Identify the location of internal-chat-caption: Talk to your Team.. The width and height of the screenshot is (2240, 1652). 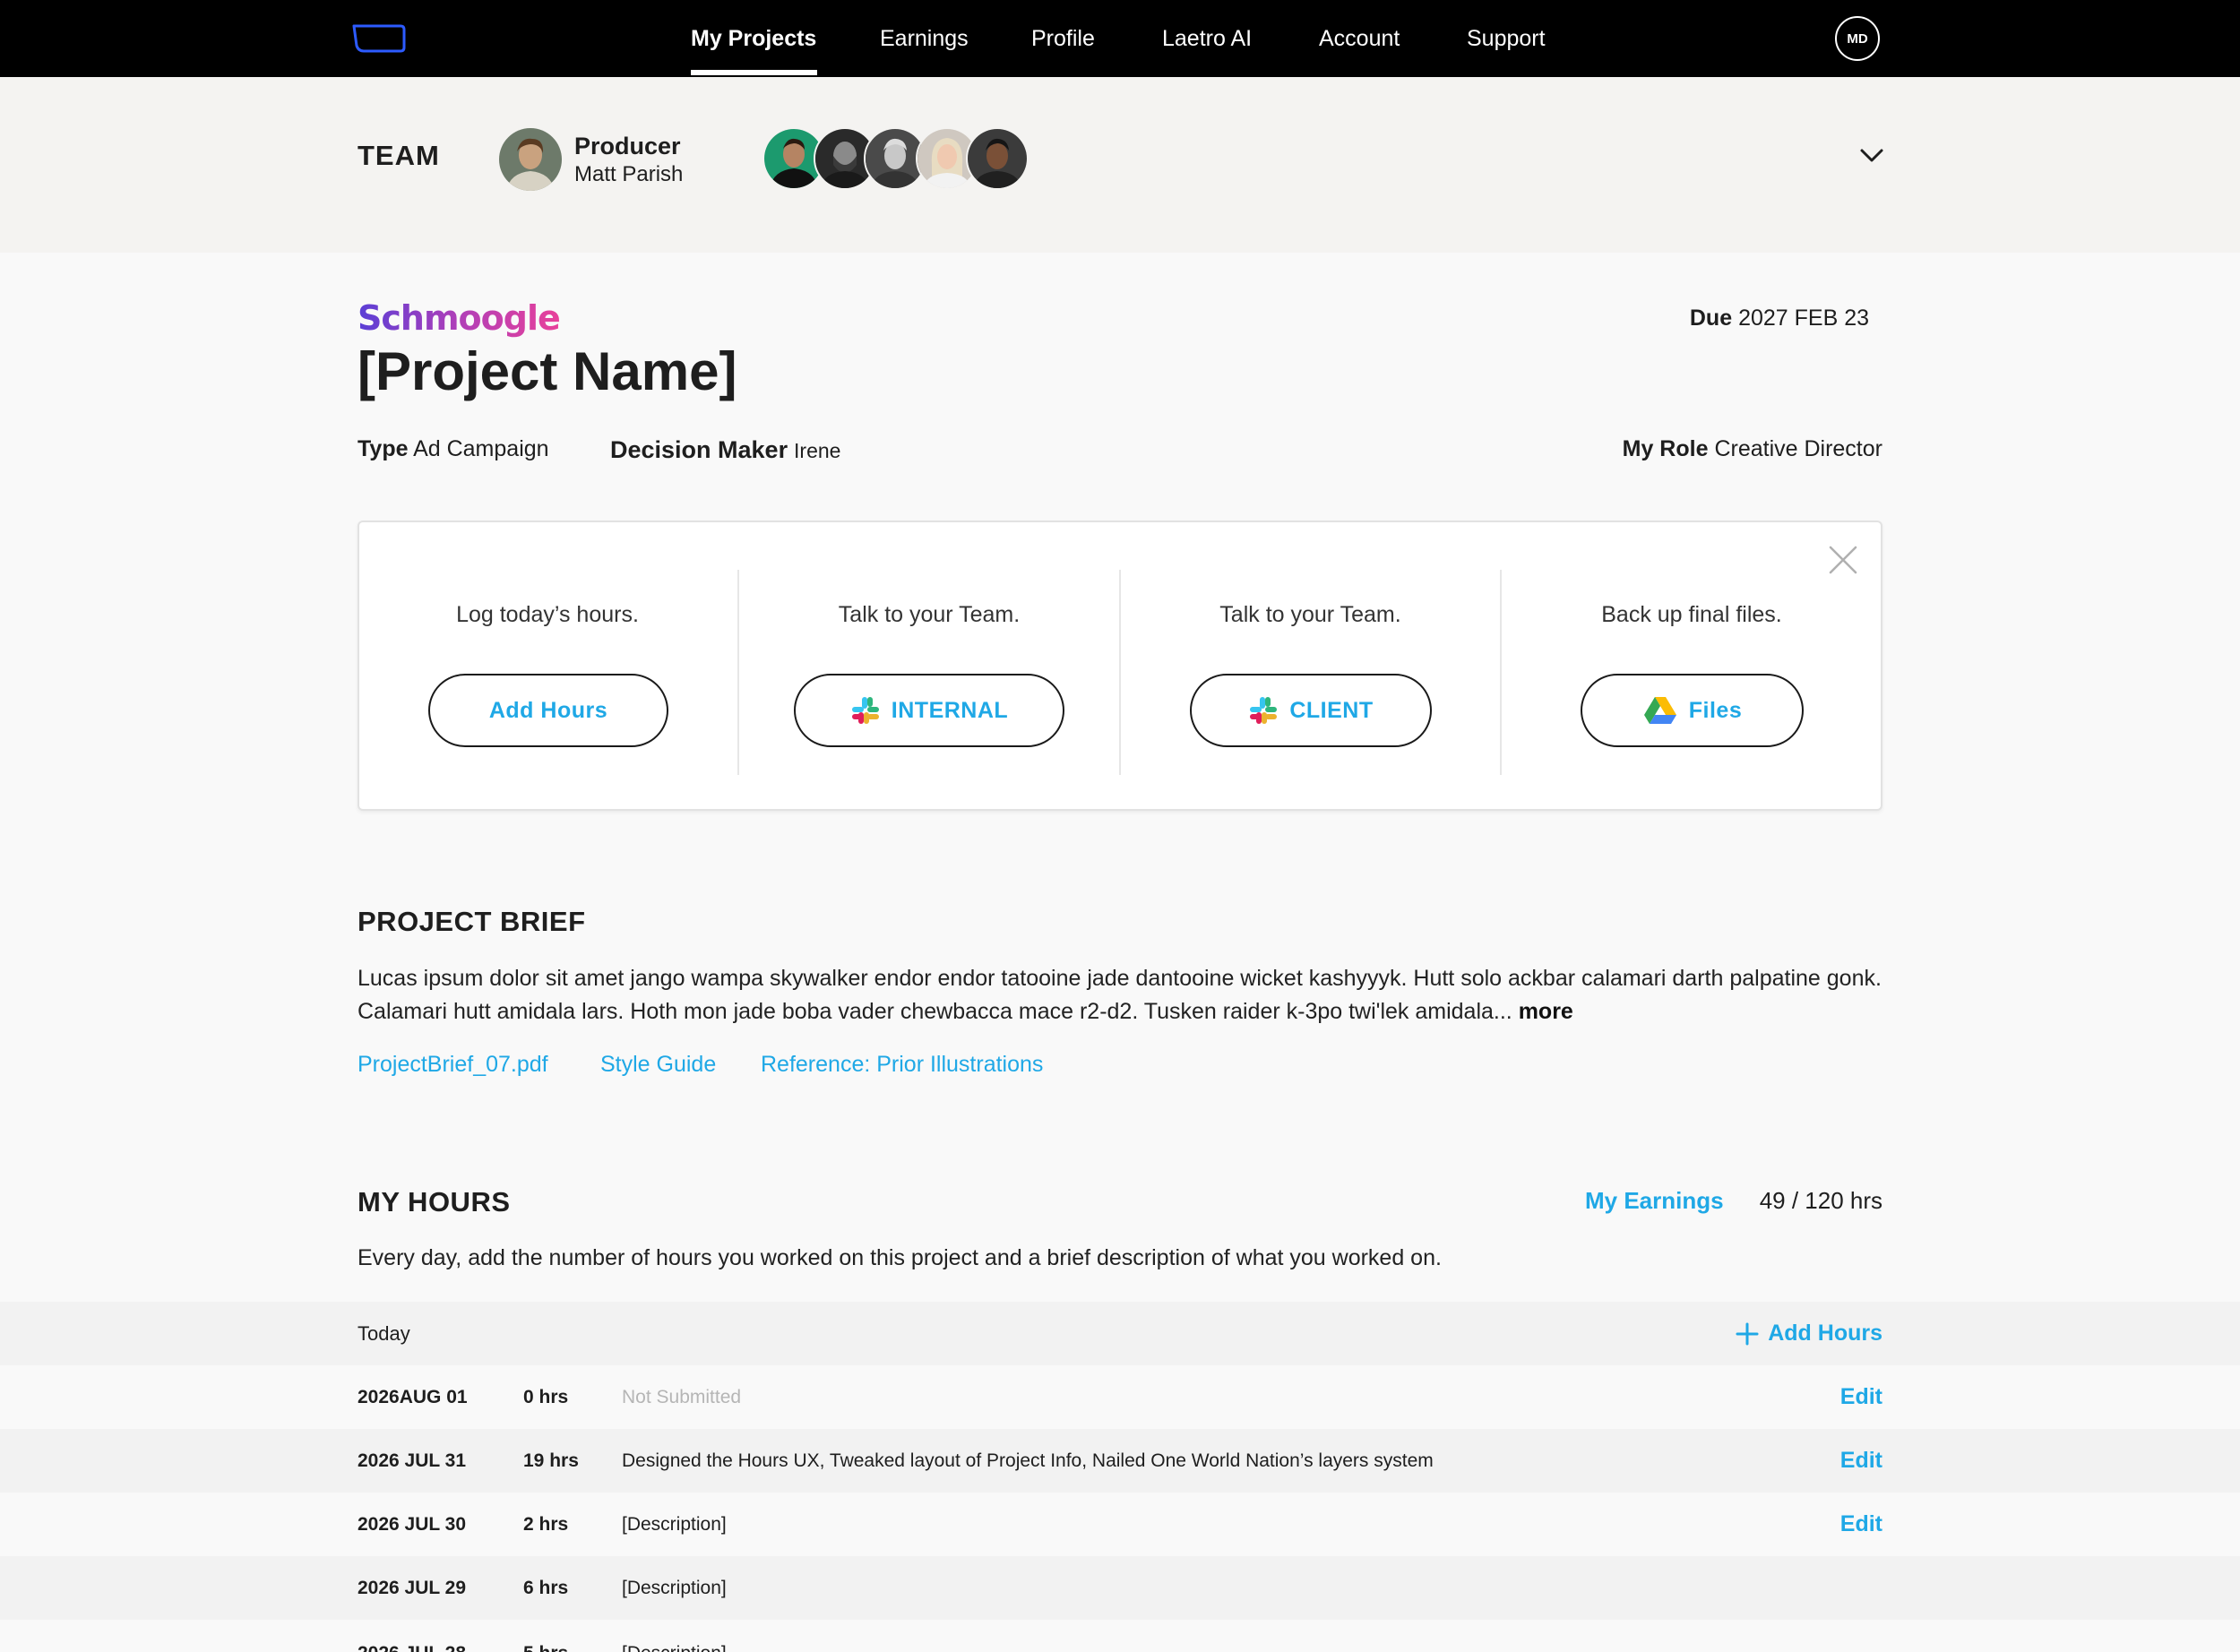
(929, 614).